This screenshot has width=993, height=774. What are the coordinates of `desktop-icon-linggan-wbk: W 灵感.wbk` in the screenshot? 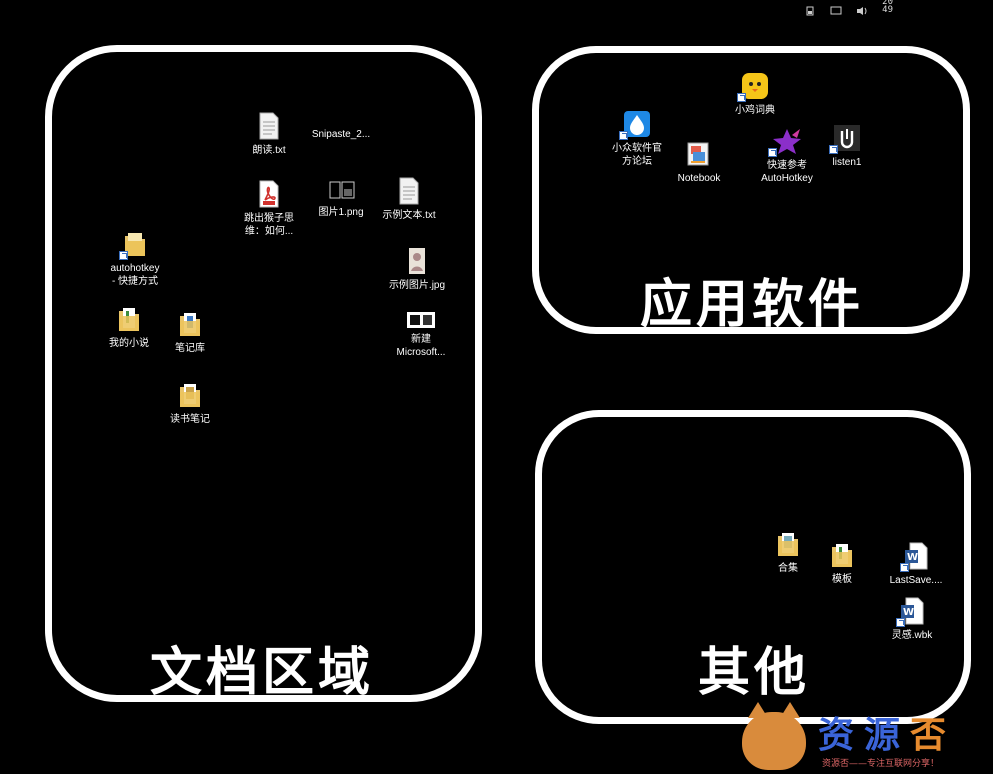 It's located at (912, 619).